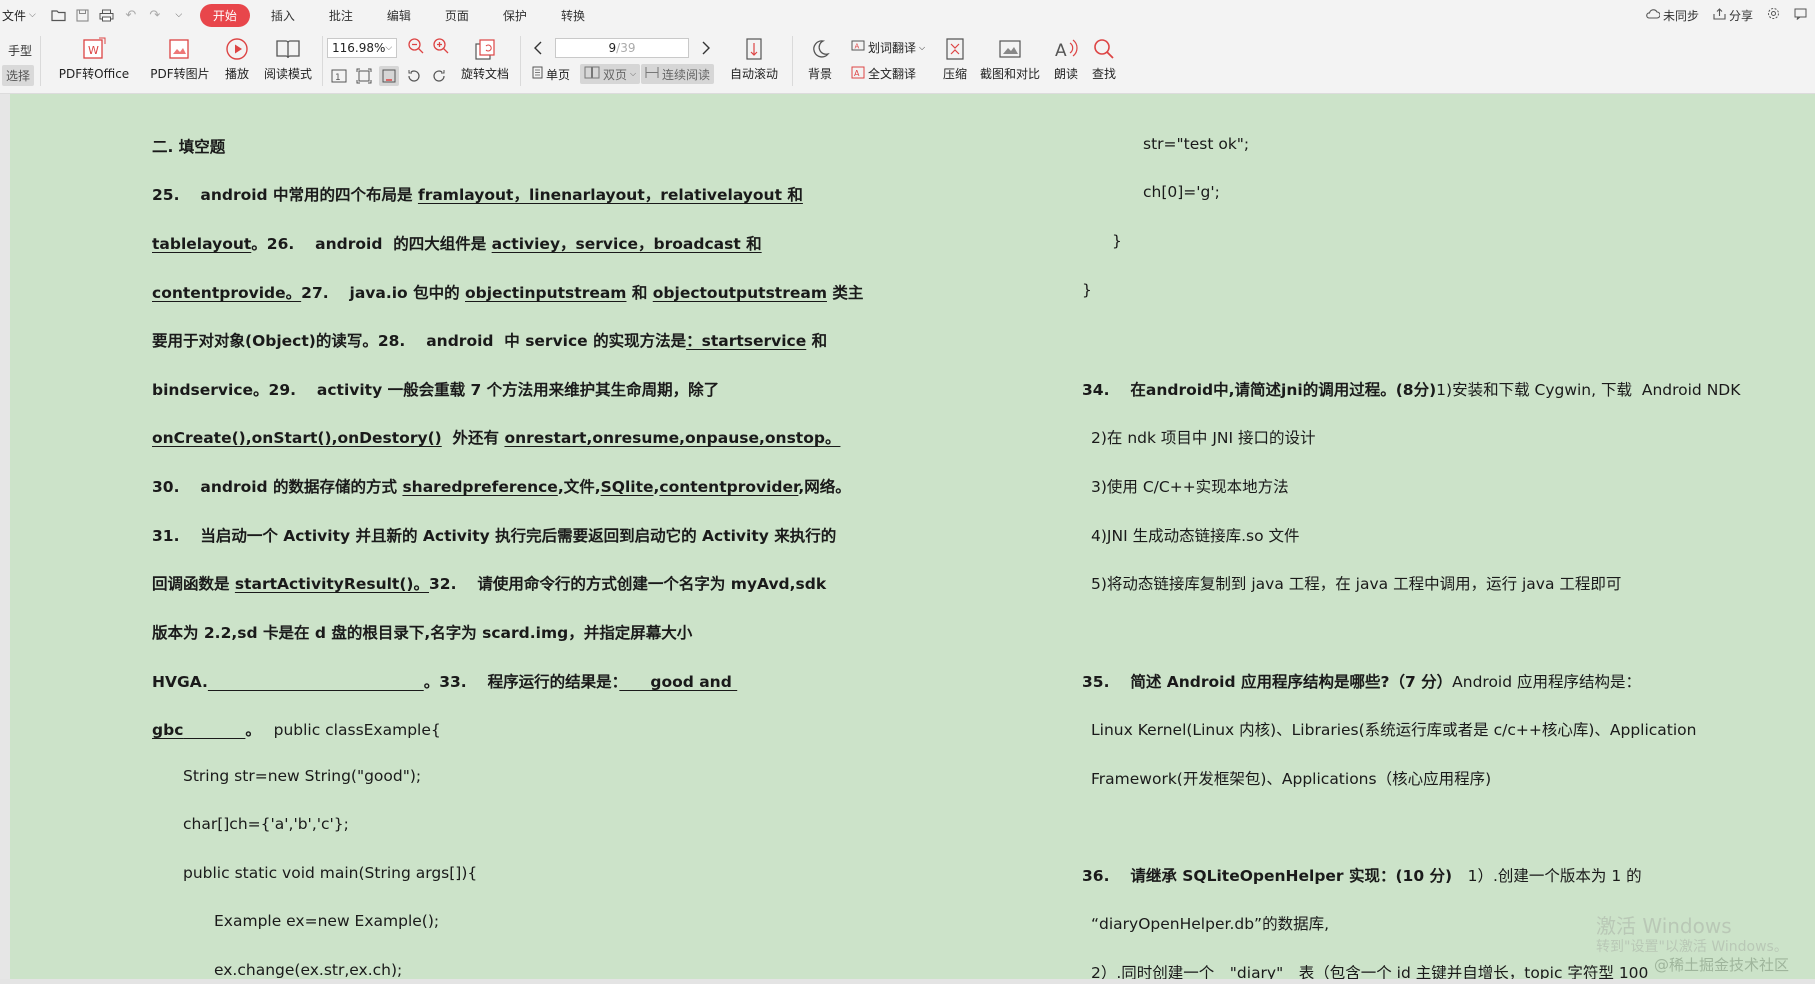 The height and width of the screenshot is (984, 1815). What do you see at coordinates (754, 49) in the screenshot?
I see `auto-scroll-icon` at bounding box center [754, 49].